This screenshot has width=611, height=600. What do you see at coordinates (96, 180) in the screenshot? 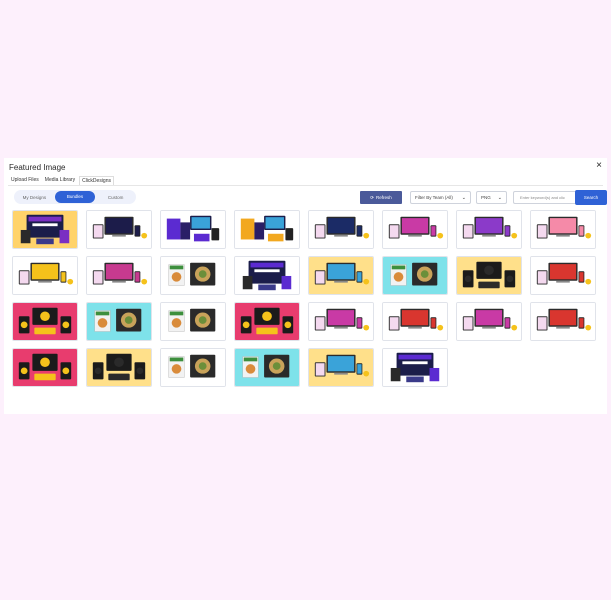
I see `tab-clickdesigns: ClickDesigns` at bounding box center [96, 180].